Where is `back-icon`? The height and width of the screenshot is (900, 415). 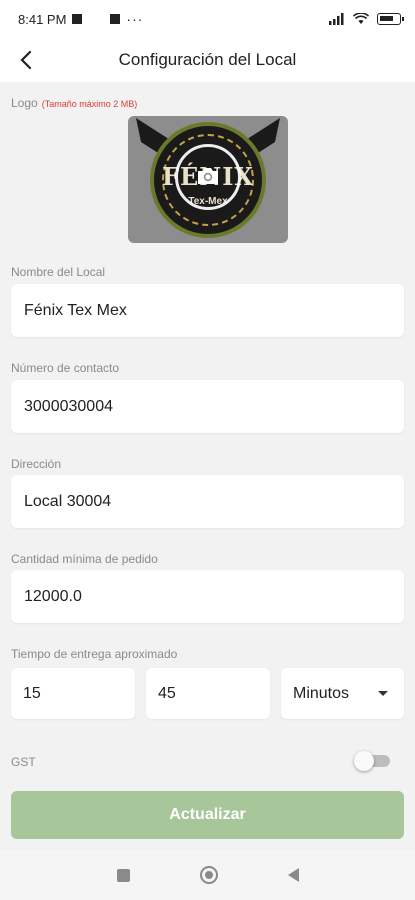 back-icon is located at coordinates (293, 875).